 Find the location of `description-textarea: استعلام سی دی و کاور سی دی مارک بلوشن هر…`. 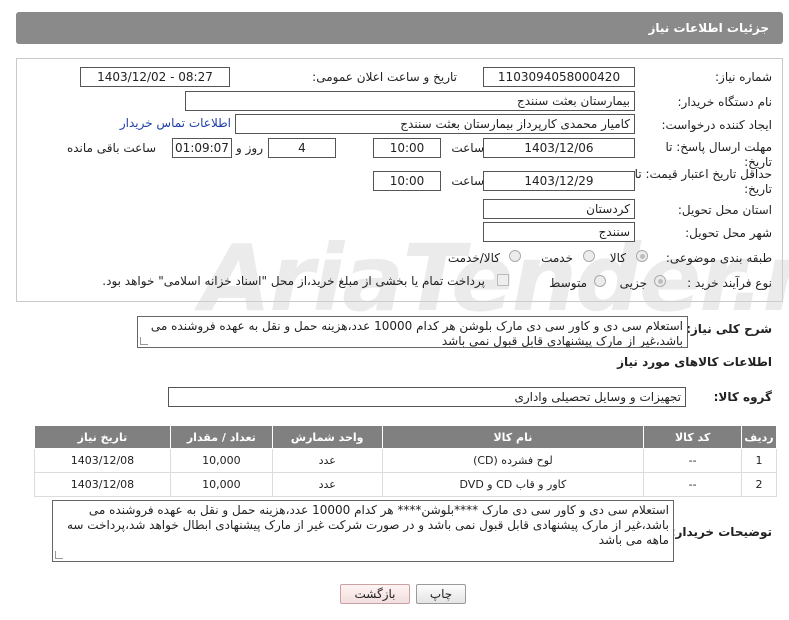

description-textarea: استعلام سی دی و کاور سی دی مارک بلوشن هر… is located at coordinates (412, 332).